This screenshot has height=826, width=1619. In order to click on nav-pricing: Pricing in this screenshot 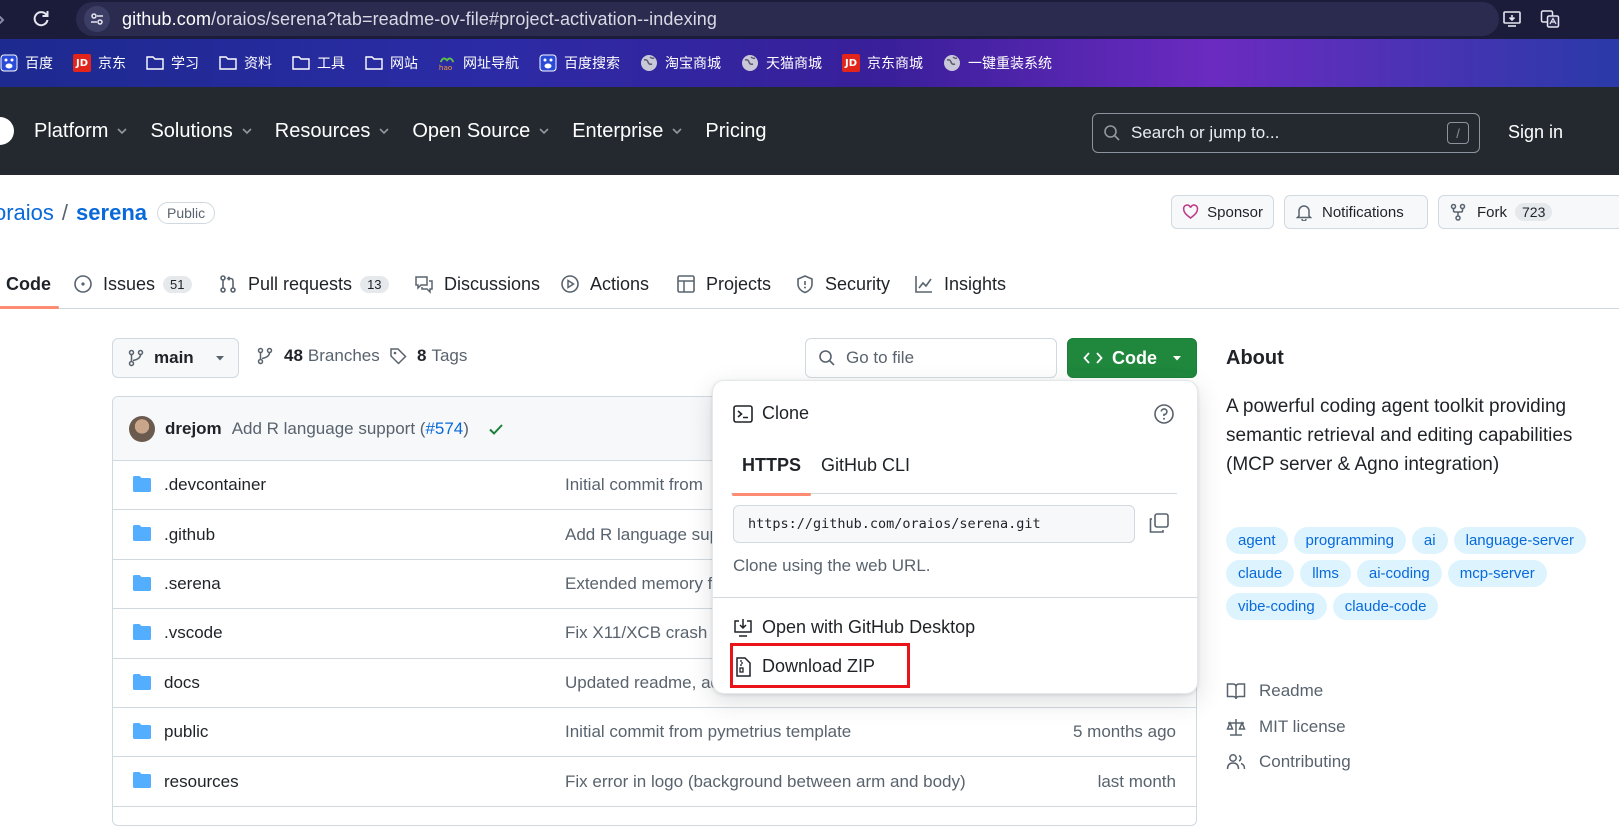, I will do `click(735, 131)`.